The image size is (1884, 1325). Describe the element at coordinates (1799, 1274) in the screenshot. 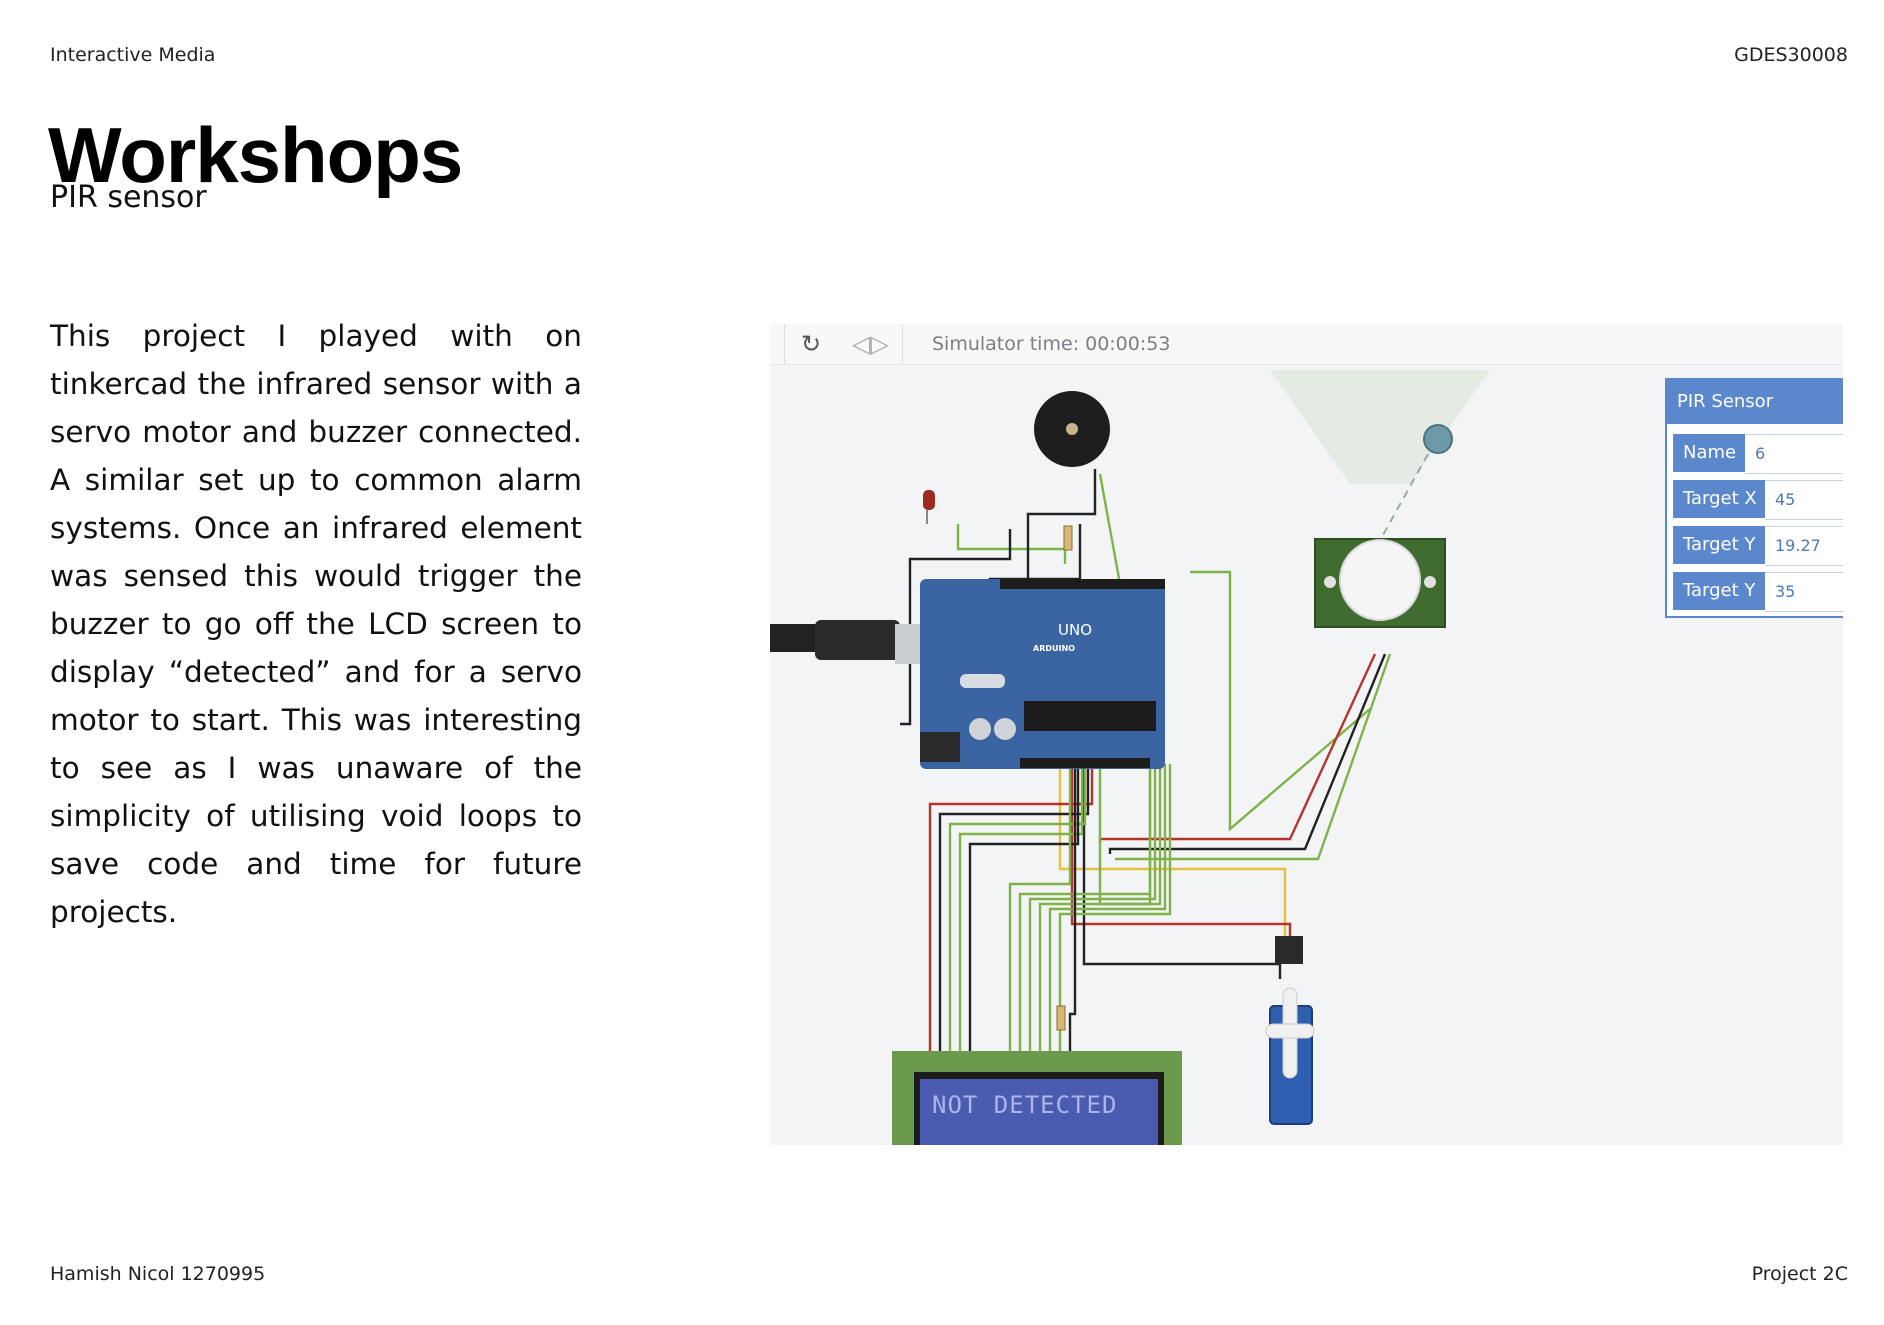

I see `project-footer: Project 2C` at that location.